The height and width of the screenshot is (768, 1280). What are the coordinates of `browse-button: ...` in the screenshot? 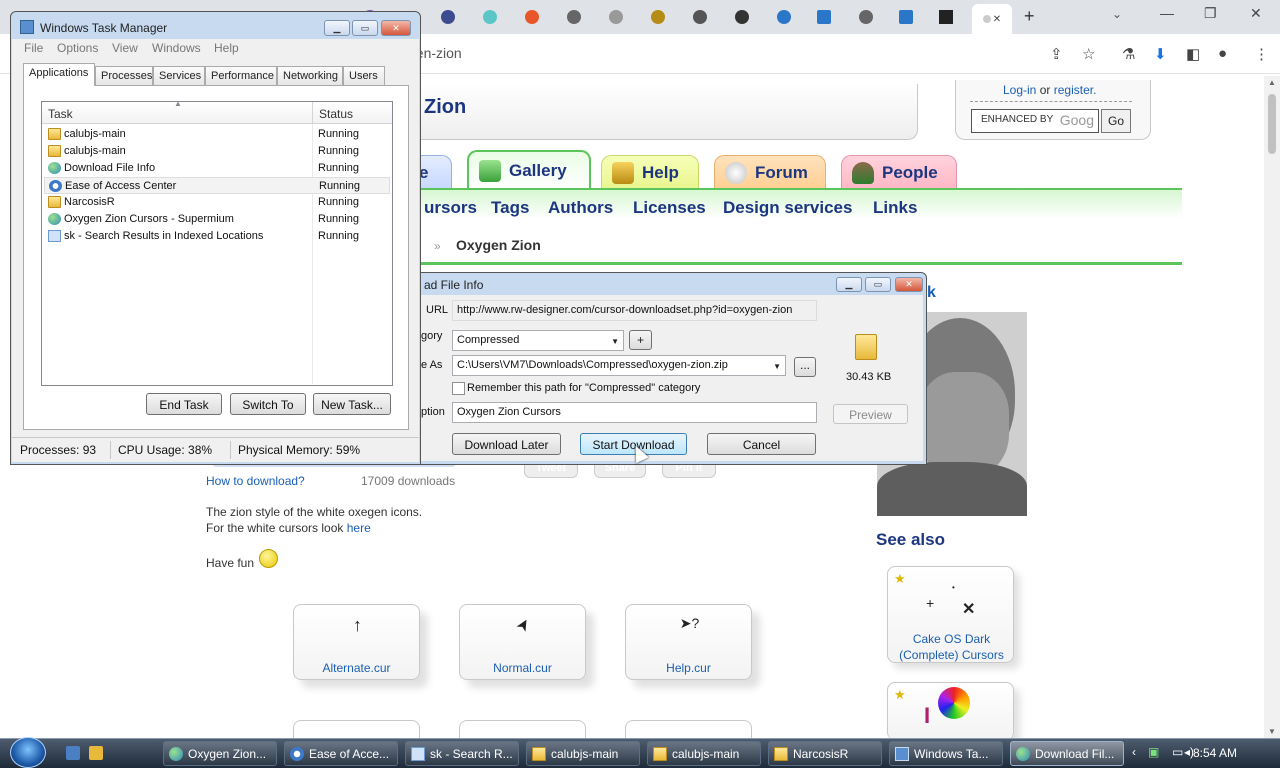 It's located at (805, 367).